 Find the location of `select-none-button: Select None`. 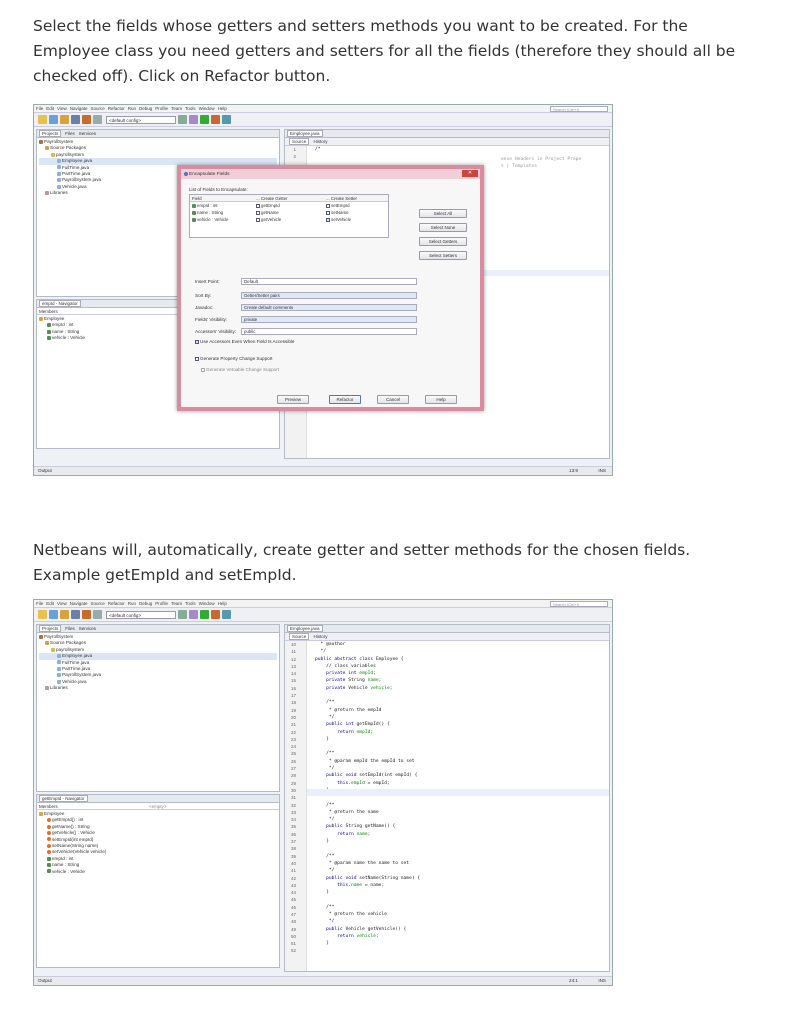

select-none-button: Select None is located at coordinates (443, 227).